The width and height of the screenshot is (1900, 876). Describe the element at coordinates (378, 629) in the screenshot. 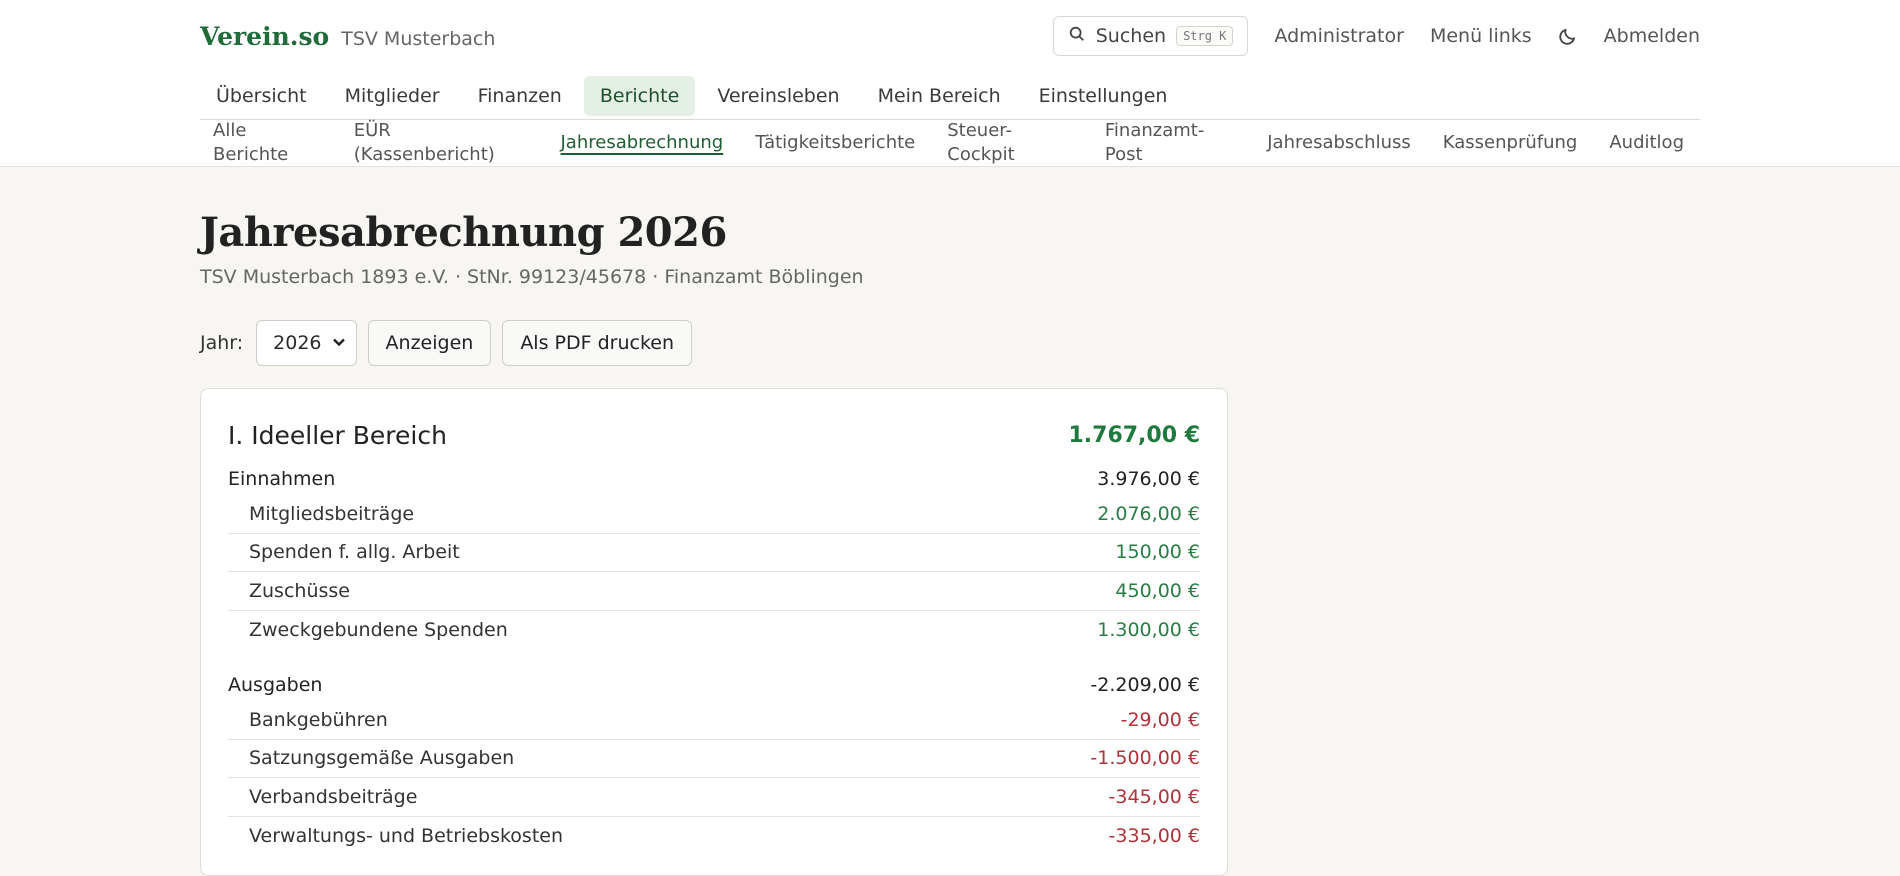

I see `line-label: Zweckgebundene Spenden` at that location.